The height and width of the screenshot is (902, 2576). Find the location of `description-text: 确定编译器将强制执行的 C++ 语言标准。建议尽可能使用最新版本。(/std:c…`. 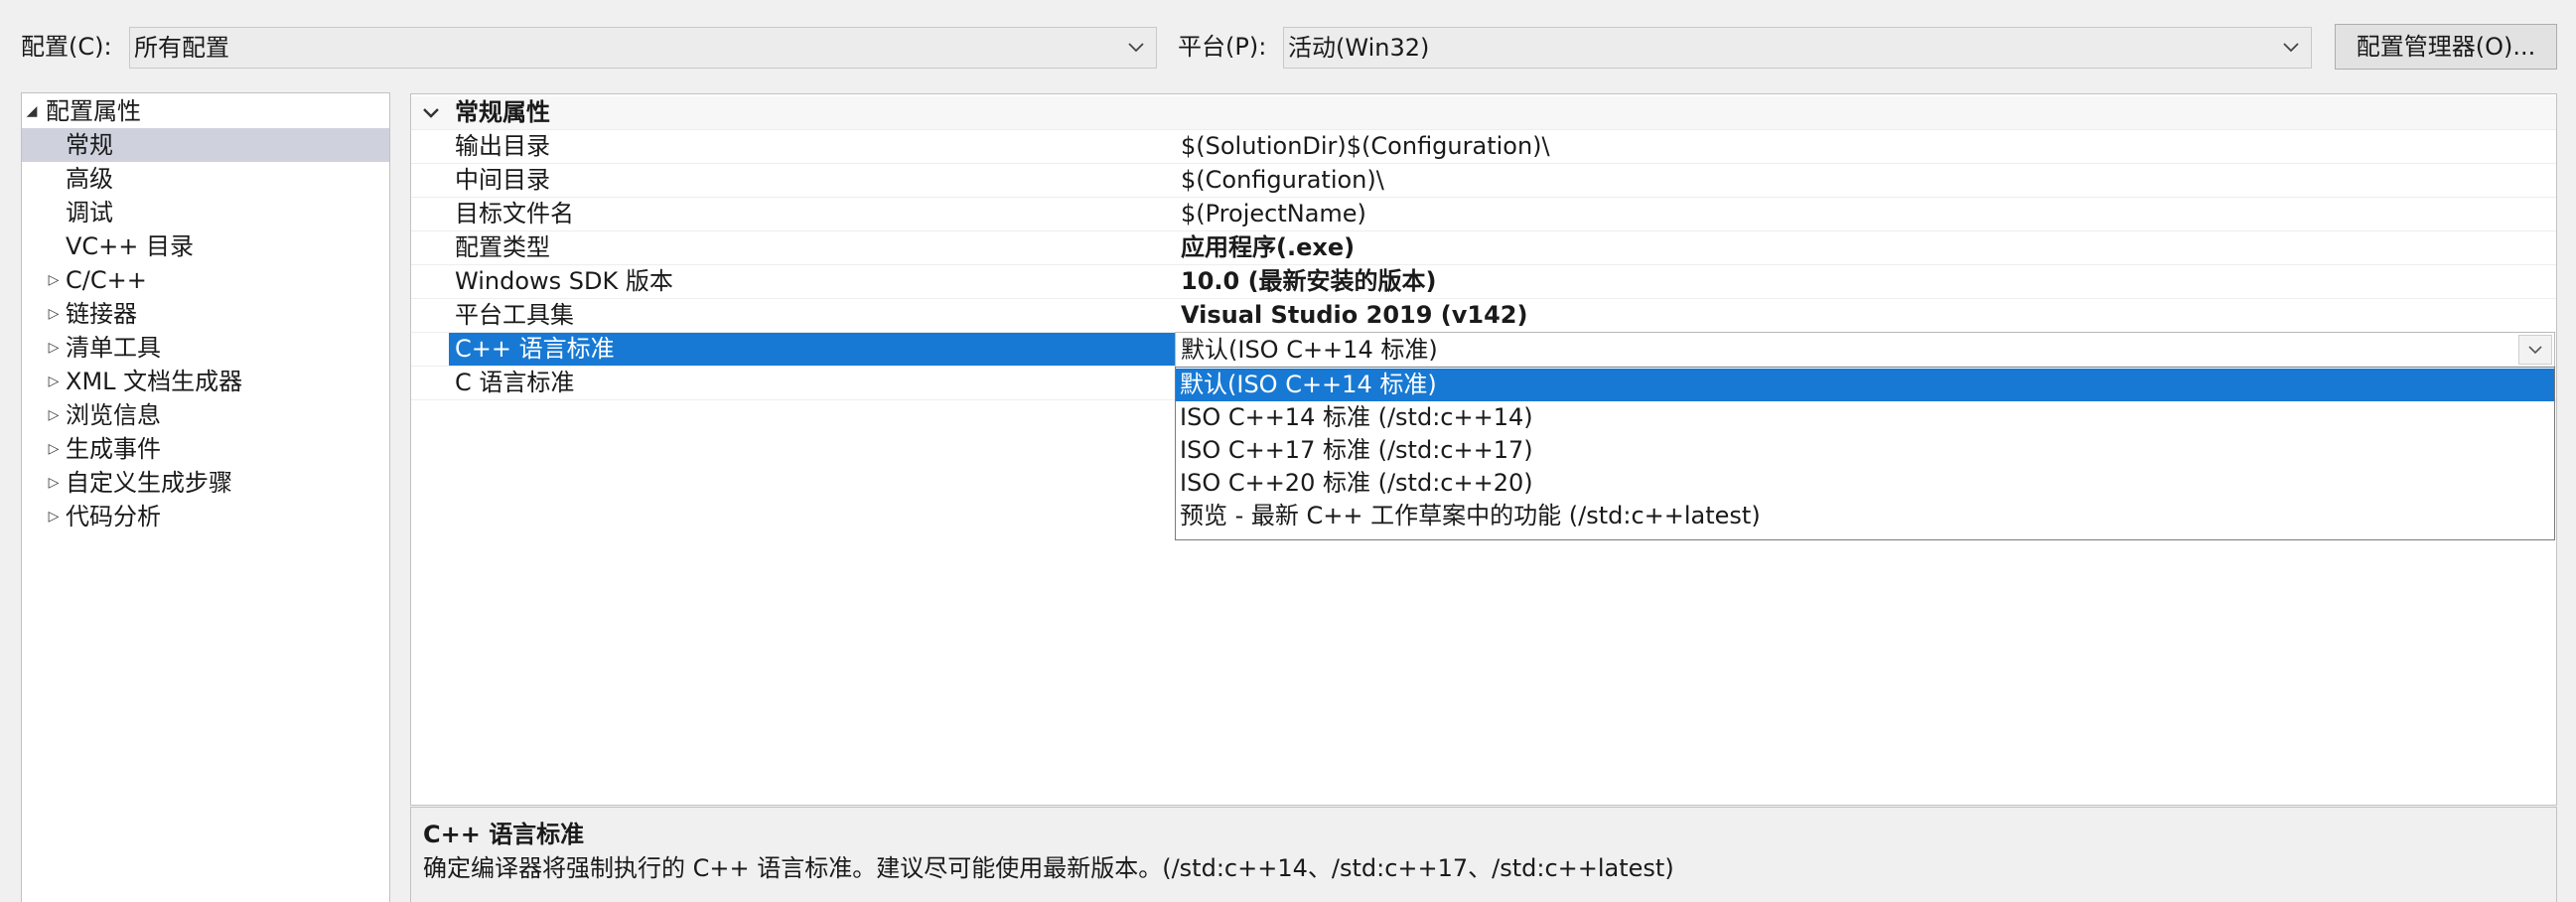

description-text: 确定编译器将强制执行的 C++ 语言标准。建议尽可能使用最新版本。(/std:c… is located at coordinates (1049, 868).